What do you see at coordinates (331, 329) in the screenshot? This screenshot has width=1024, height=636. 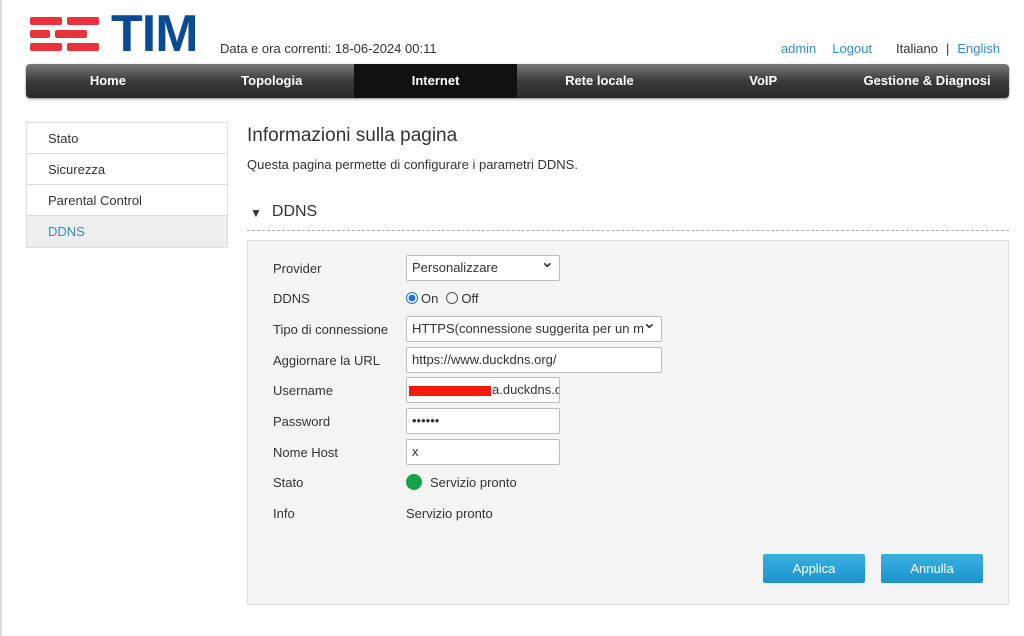 I see `conn-type-label: Tipo di connessione` at bounding box center [331, 329].